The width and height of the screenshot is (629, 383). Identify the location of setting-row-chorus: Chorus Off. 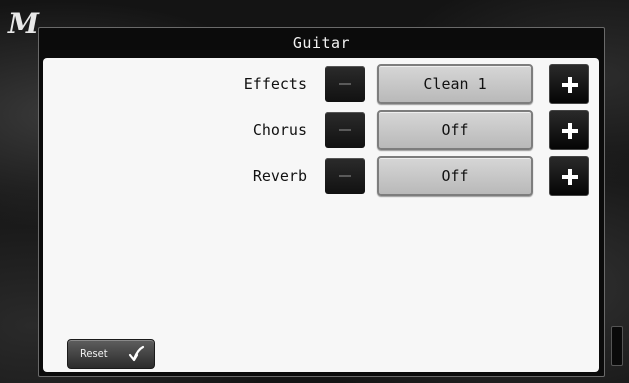
(321, 130).